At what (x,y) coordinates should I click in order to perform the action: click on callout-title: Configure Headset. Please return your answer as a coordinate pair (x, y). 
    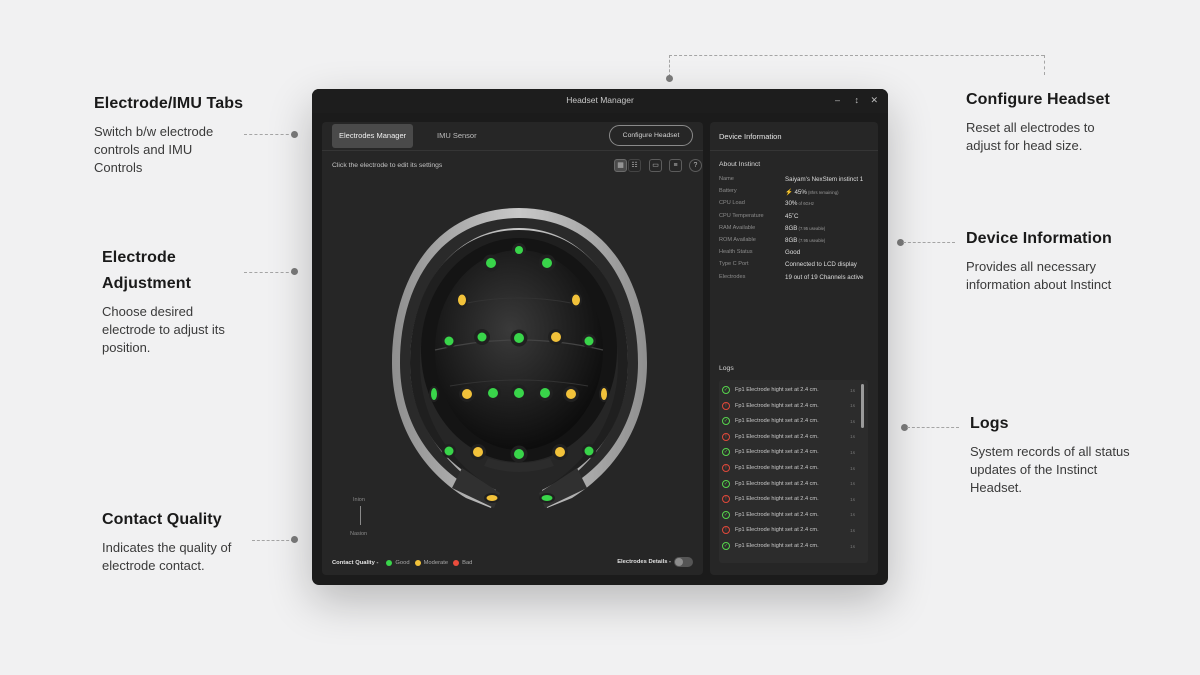
    Looking at the image, I should click on (1038, 99).